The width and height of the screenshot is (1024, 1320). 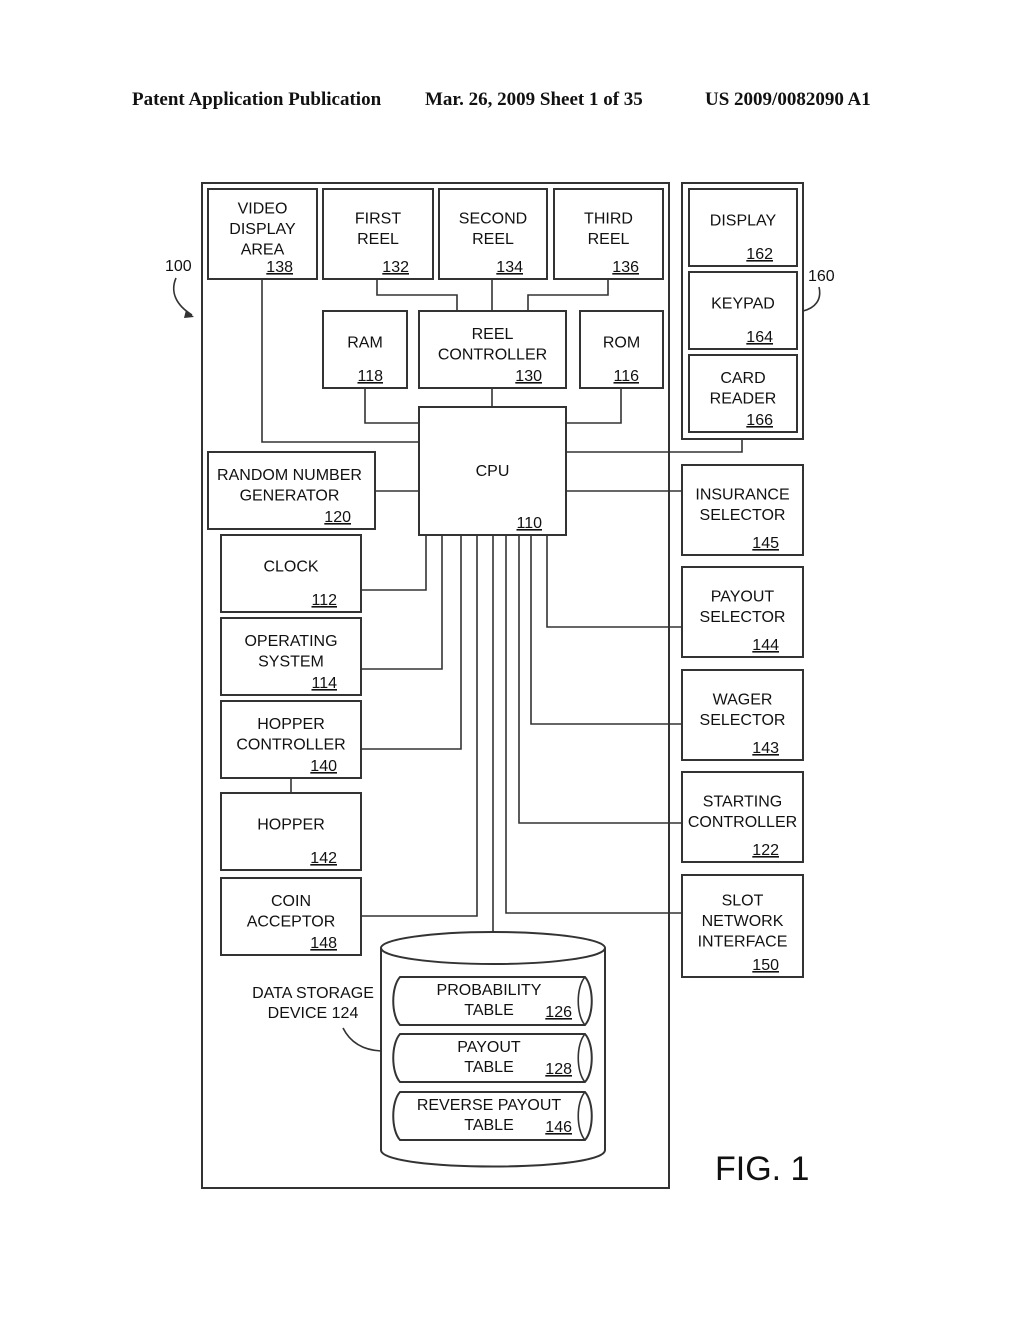 What do you see at coordinates (324, 600) in the screenshot?
I see `block-ref-number: 112` at bounding box center [324, 600].